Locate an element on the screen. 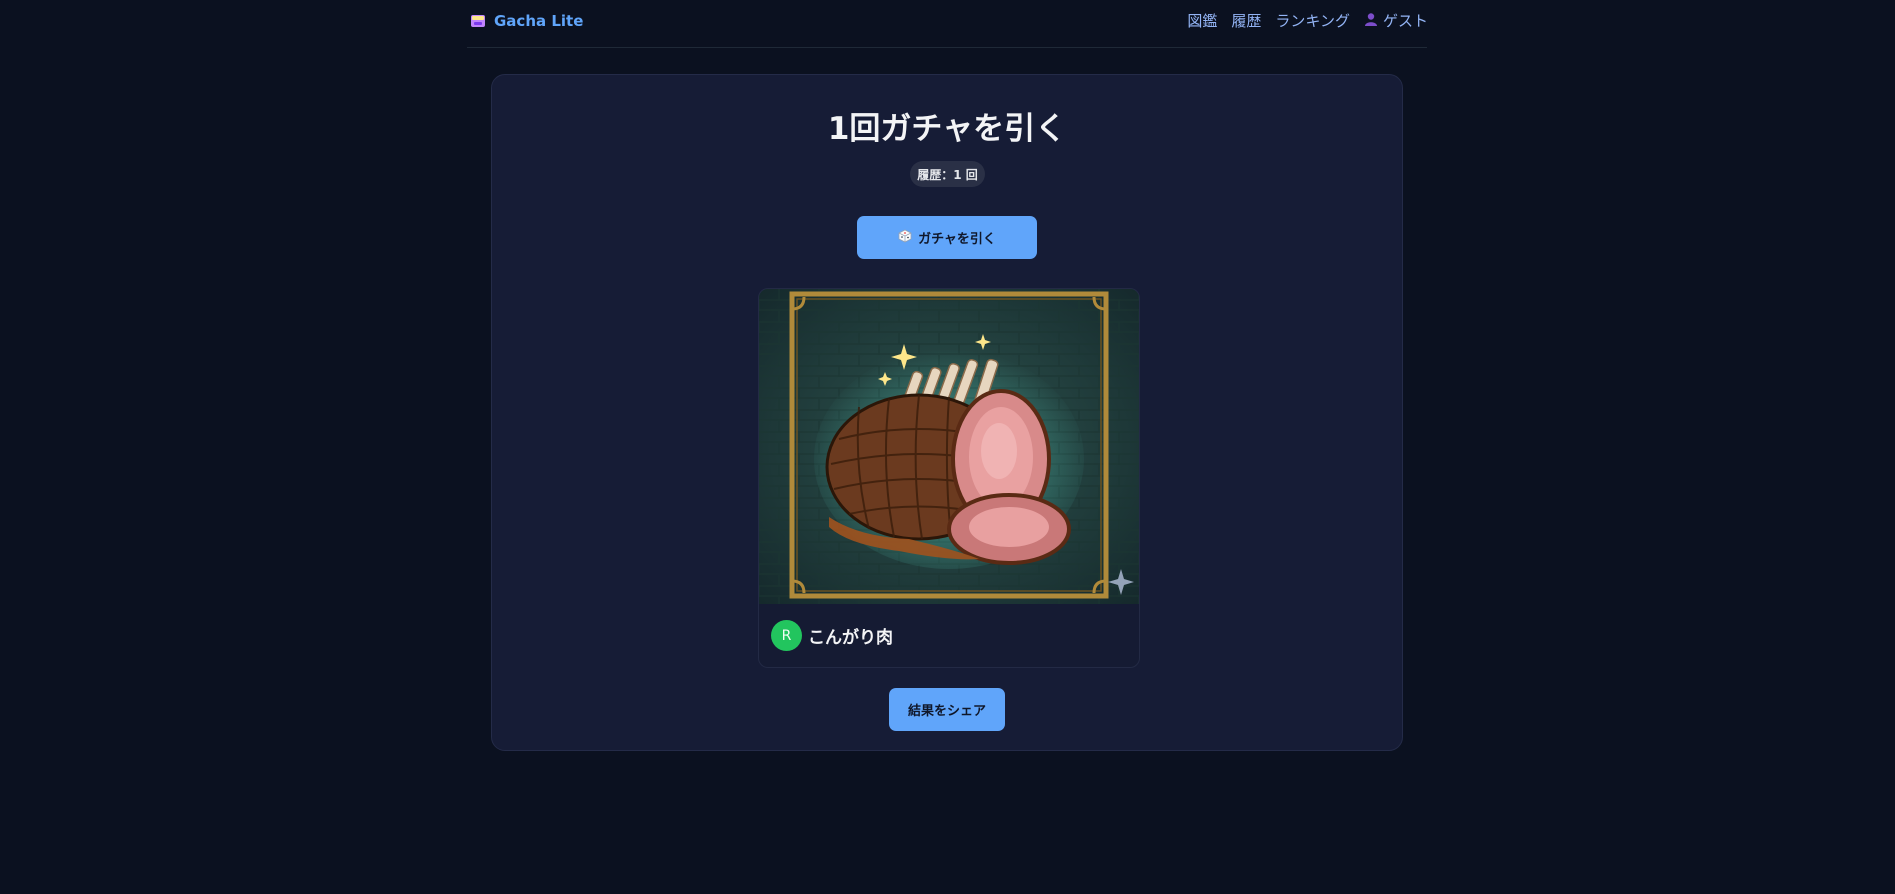  result-card: R こんがり肉 is located at coordinates (949, 478).